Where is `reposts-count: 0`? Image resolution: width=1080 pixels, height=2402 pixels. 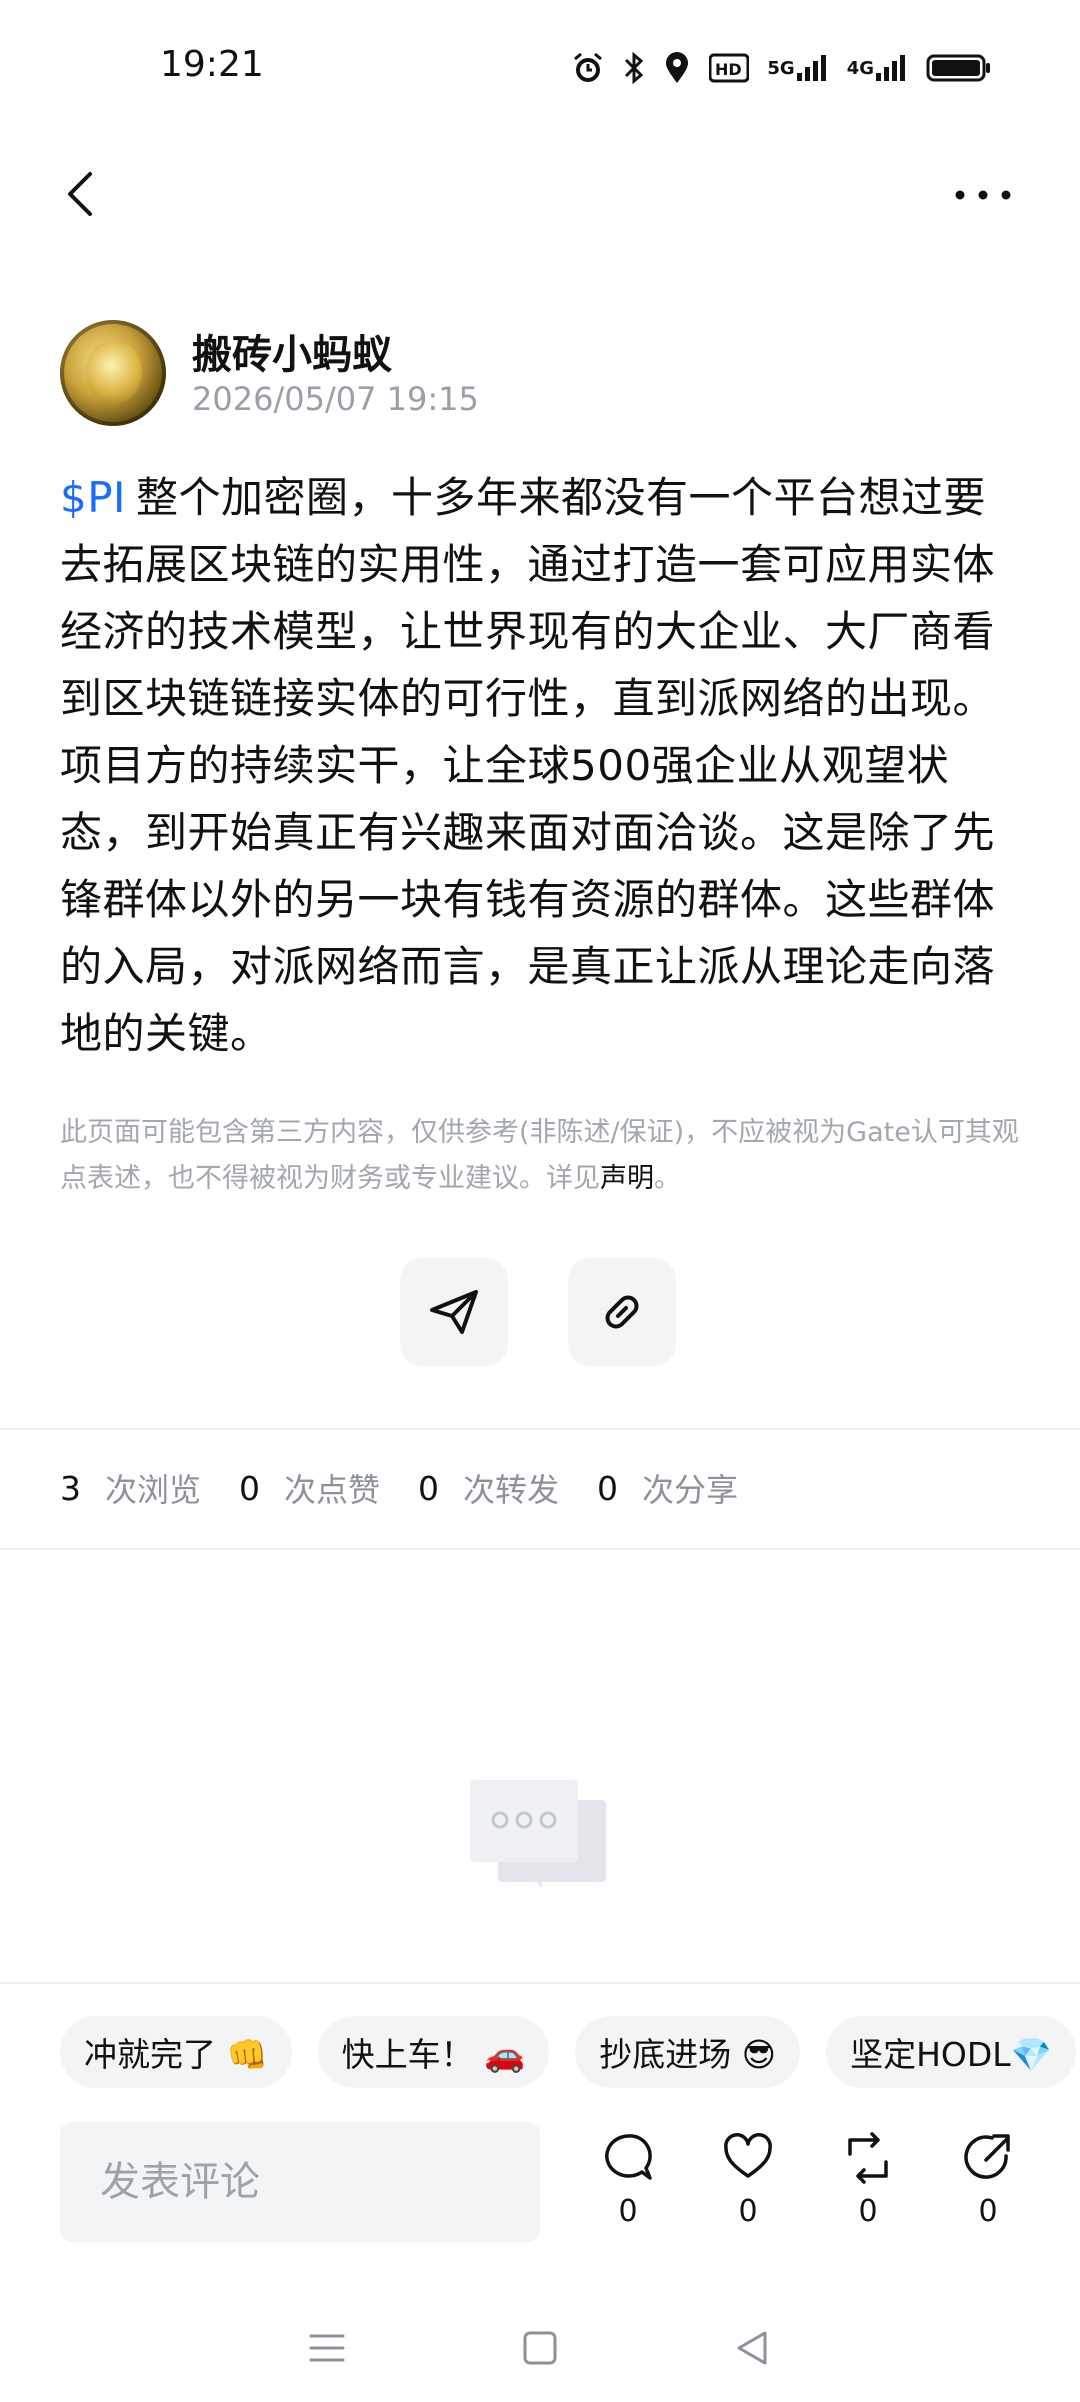 reposts-count: 0 is located at coordinates (429, 1488).